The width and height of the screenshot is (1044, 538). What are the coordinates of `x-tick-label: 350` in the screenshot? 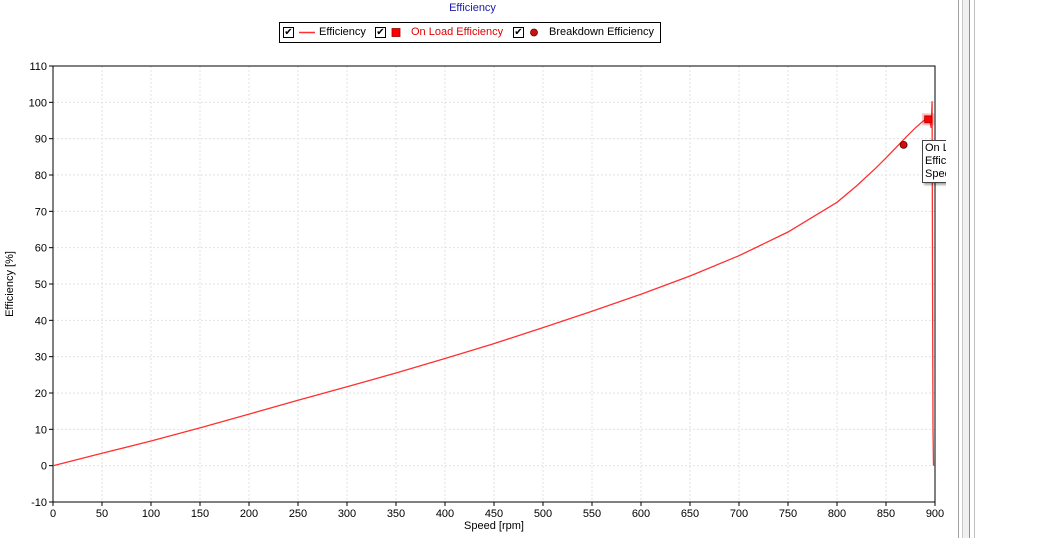 It's located at (396, 514).